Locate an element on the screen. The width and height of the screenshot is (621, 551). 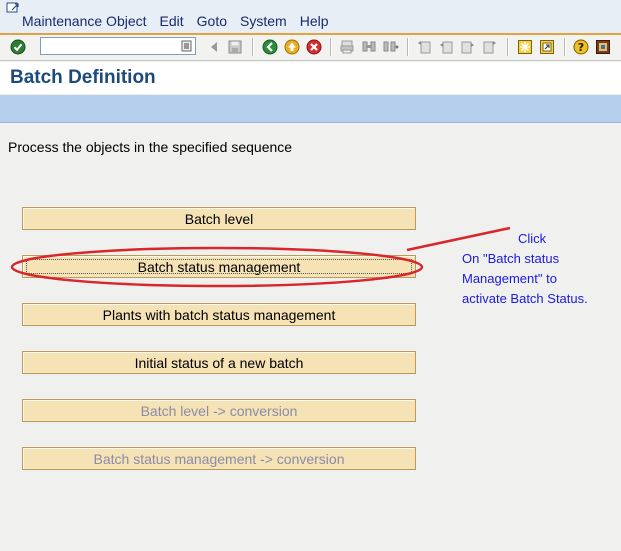
create-session-icon is located at coordinates (525, 47).